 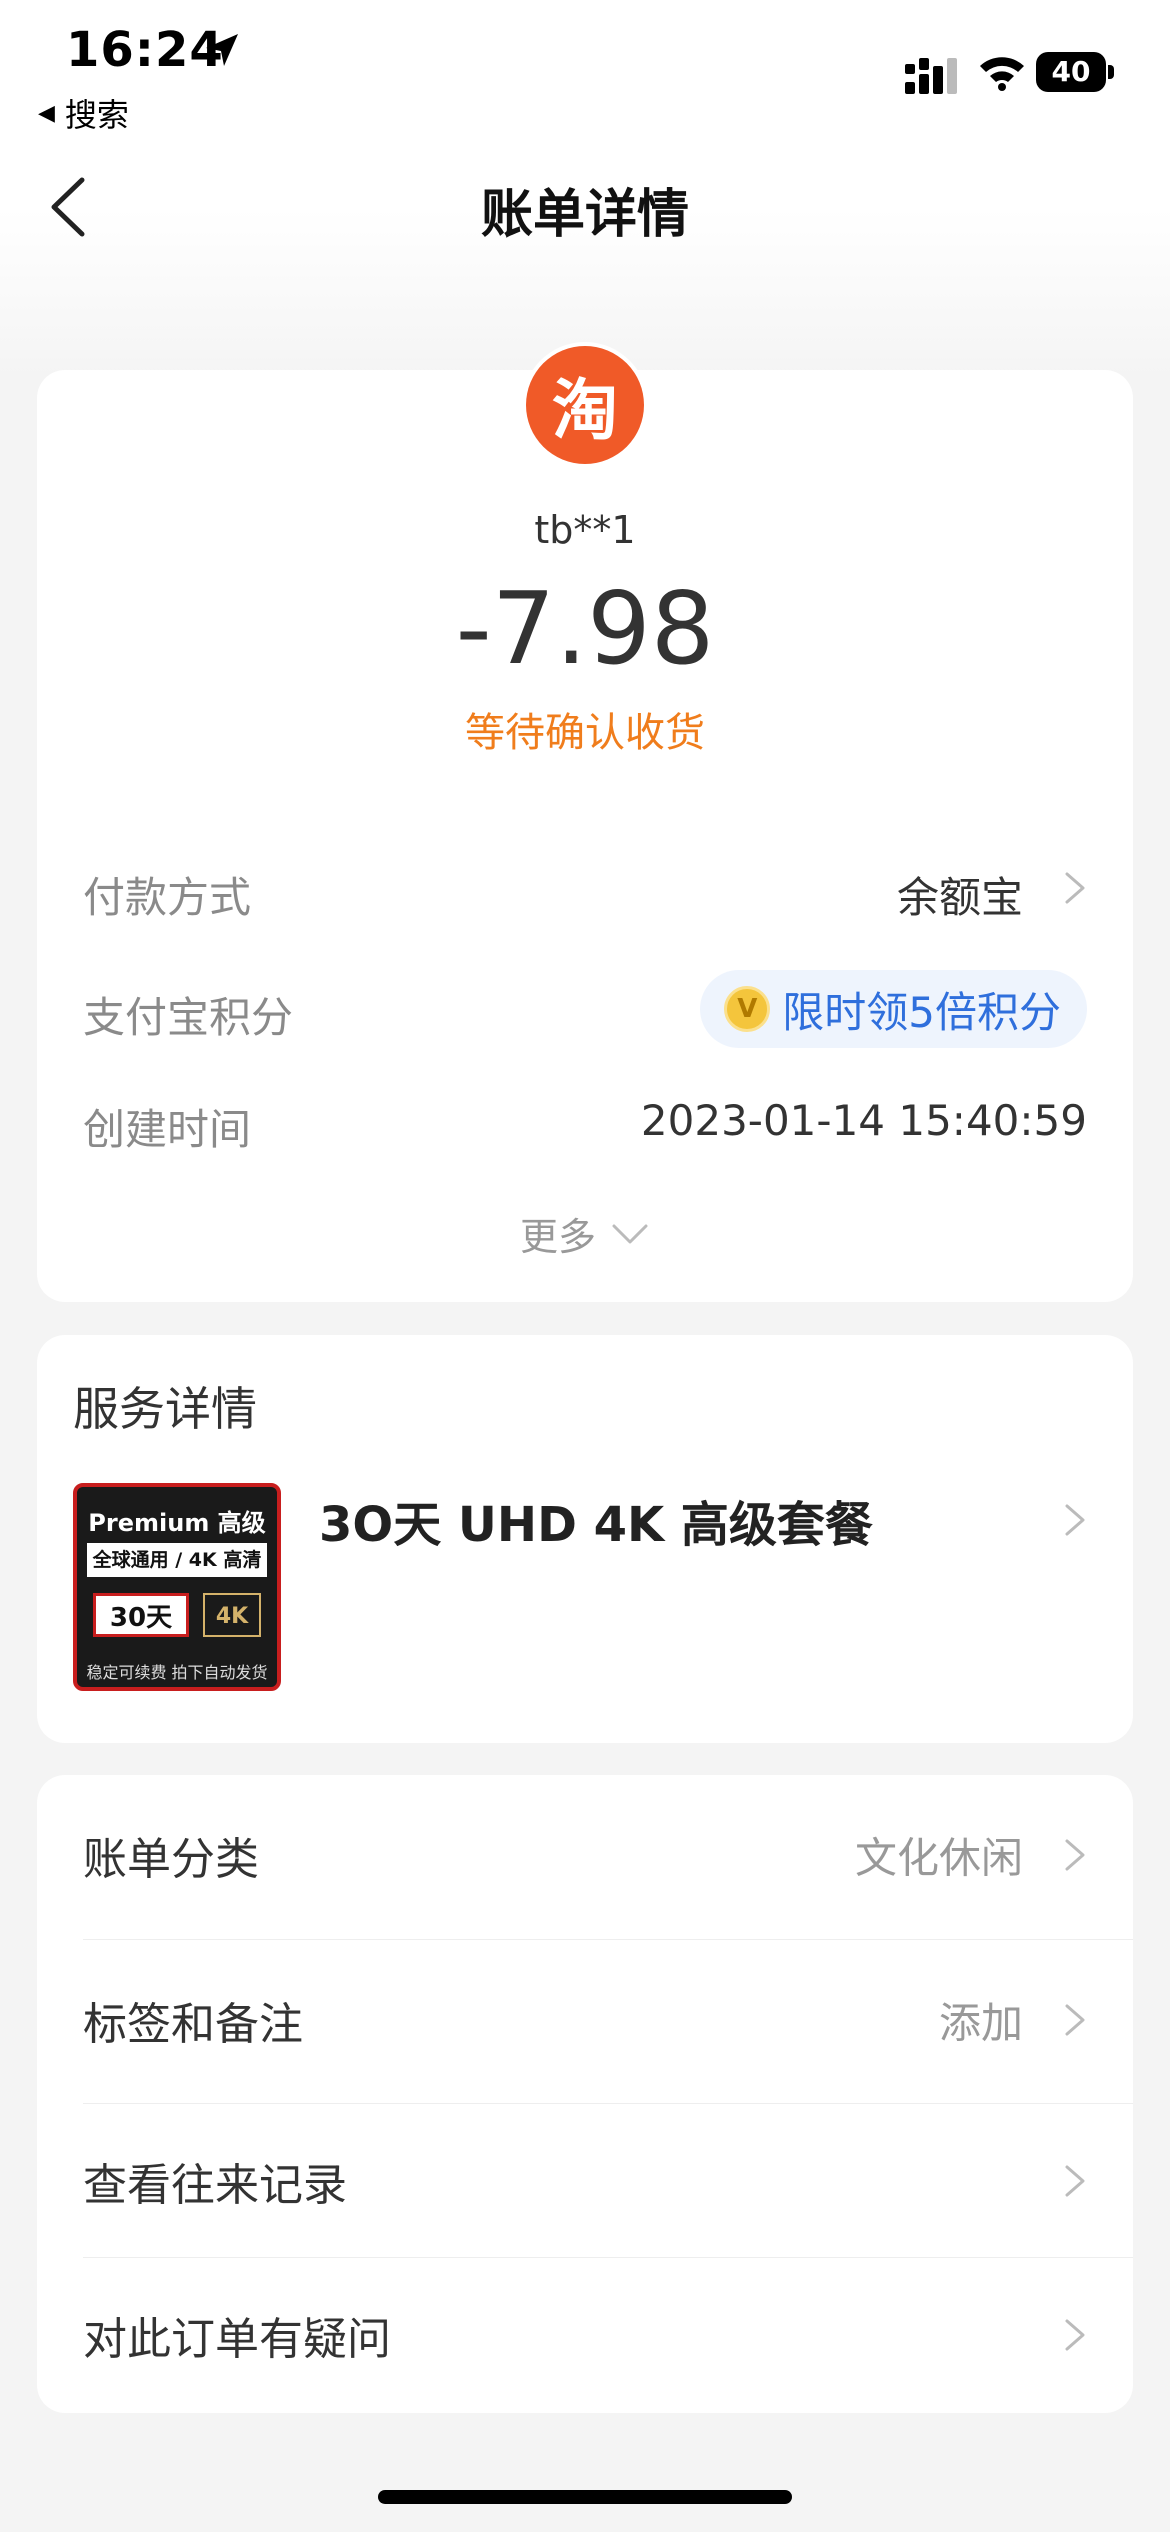 I want to click on merchant-logo: 淘, so click(x=585, y=405).